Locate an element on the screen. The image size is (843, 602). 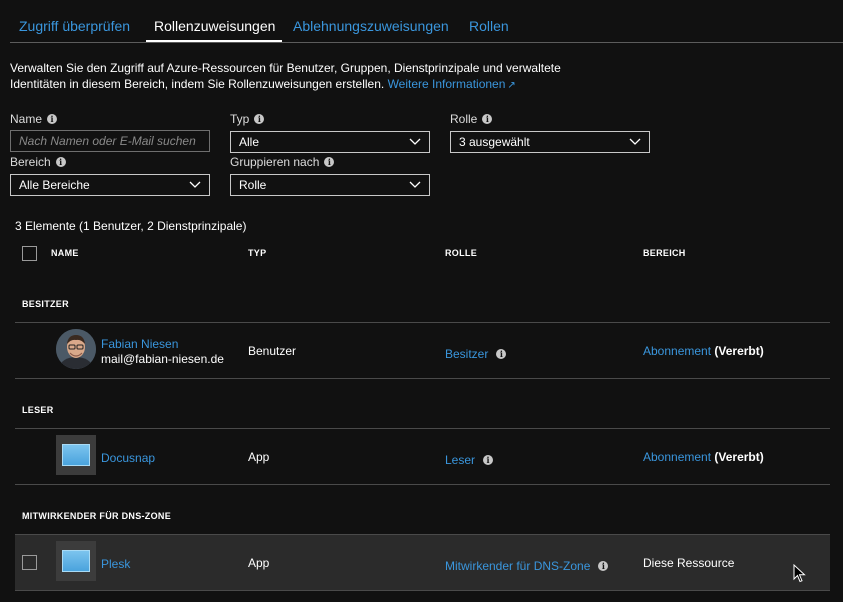
tab-ablehnungszuweisungen: Ablehnungszuweisungen is located at coordinates (371, 26).